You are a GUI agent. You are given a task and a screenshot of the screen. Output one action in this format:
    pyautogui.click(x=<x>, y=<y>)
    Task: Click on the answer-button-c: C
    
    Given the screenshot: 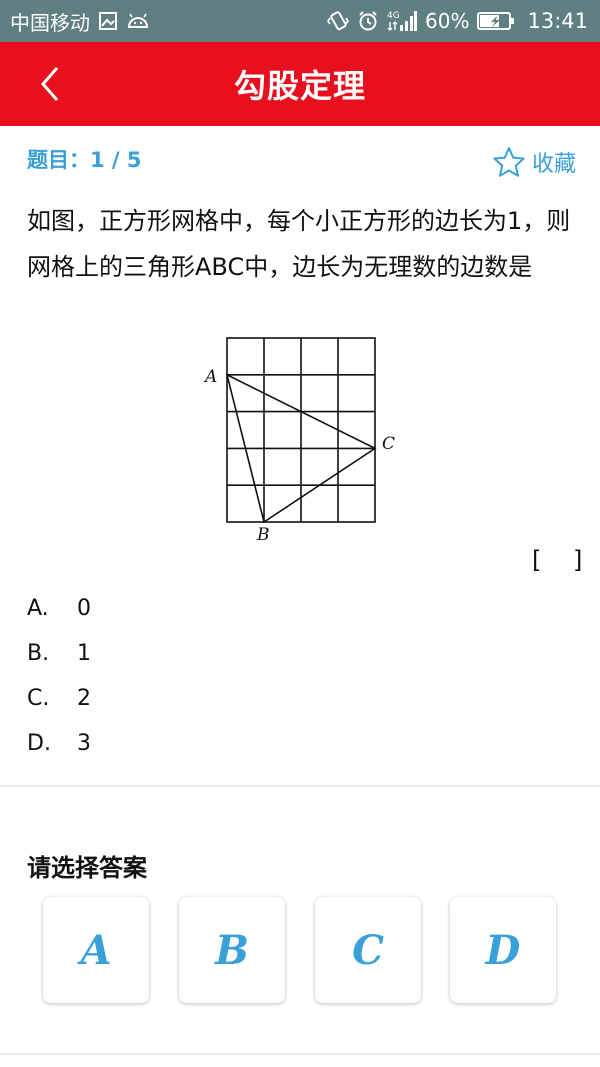 What is the action you would take?
    pyautogui.click(x=368, y=950)
    